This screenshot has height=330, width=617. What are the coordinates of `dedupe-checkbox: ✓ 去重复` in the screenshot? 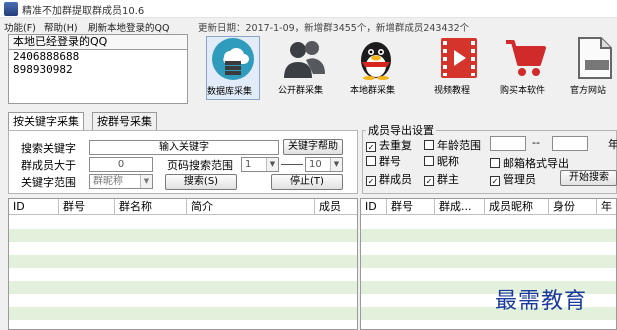 It's located at (389, 145).